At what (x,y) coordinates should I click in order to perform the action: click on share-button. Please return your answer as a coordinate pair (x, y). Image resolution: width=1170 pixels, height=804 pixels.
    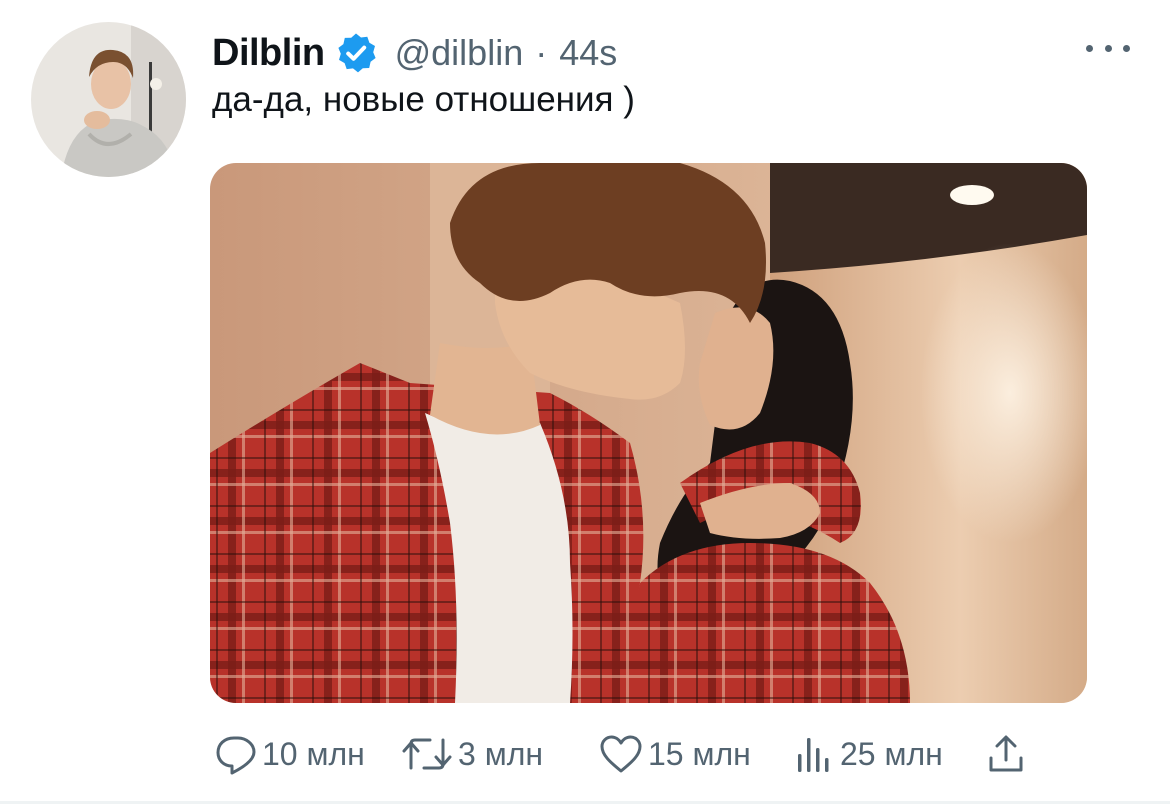
    Looking at the image, I should click on (1006, 754).